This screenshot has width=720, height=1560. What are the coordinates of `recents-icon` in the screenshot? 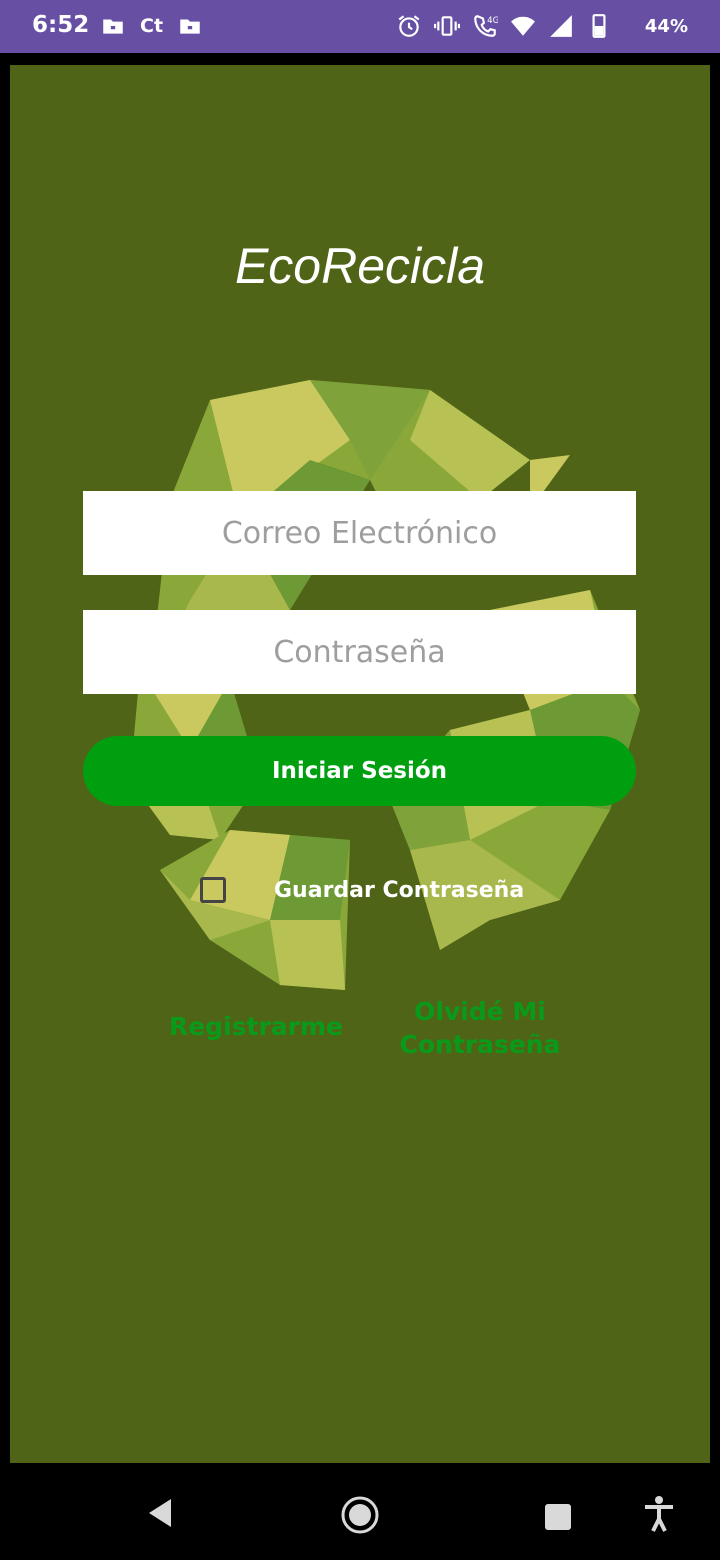 It's located at (558, 1517).